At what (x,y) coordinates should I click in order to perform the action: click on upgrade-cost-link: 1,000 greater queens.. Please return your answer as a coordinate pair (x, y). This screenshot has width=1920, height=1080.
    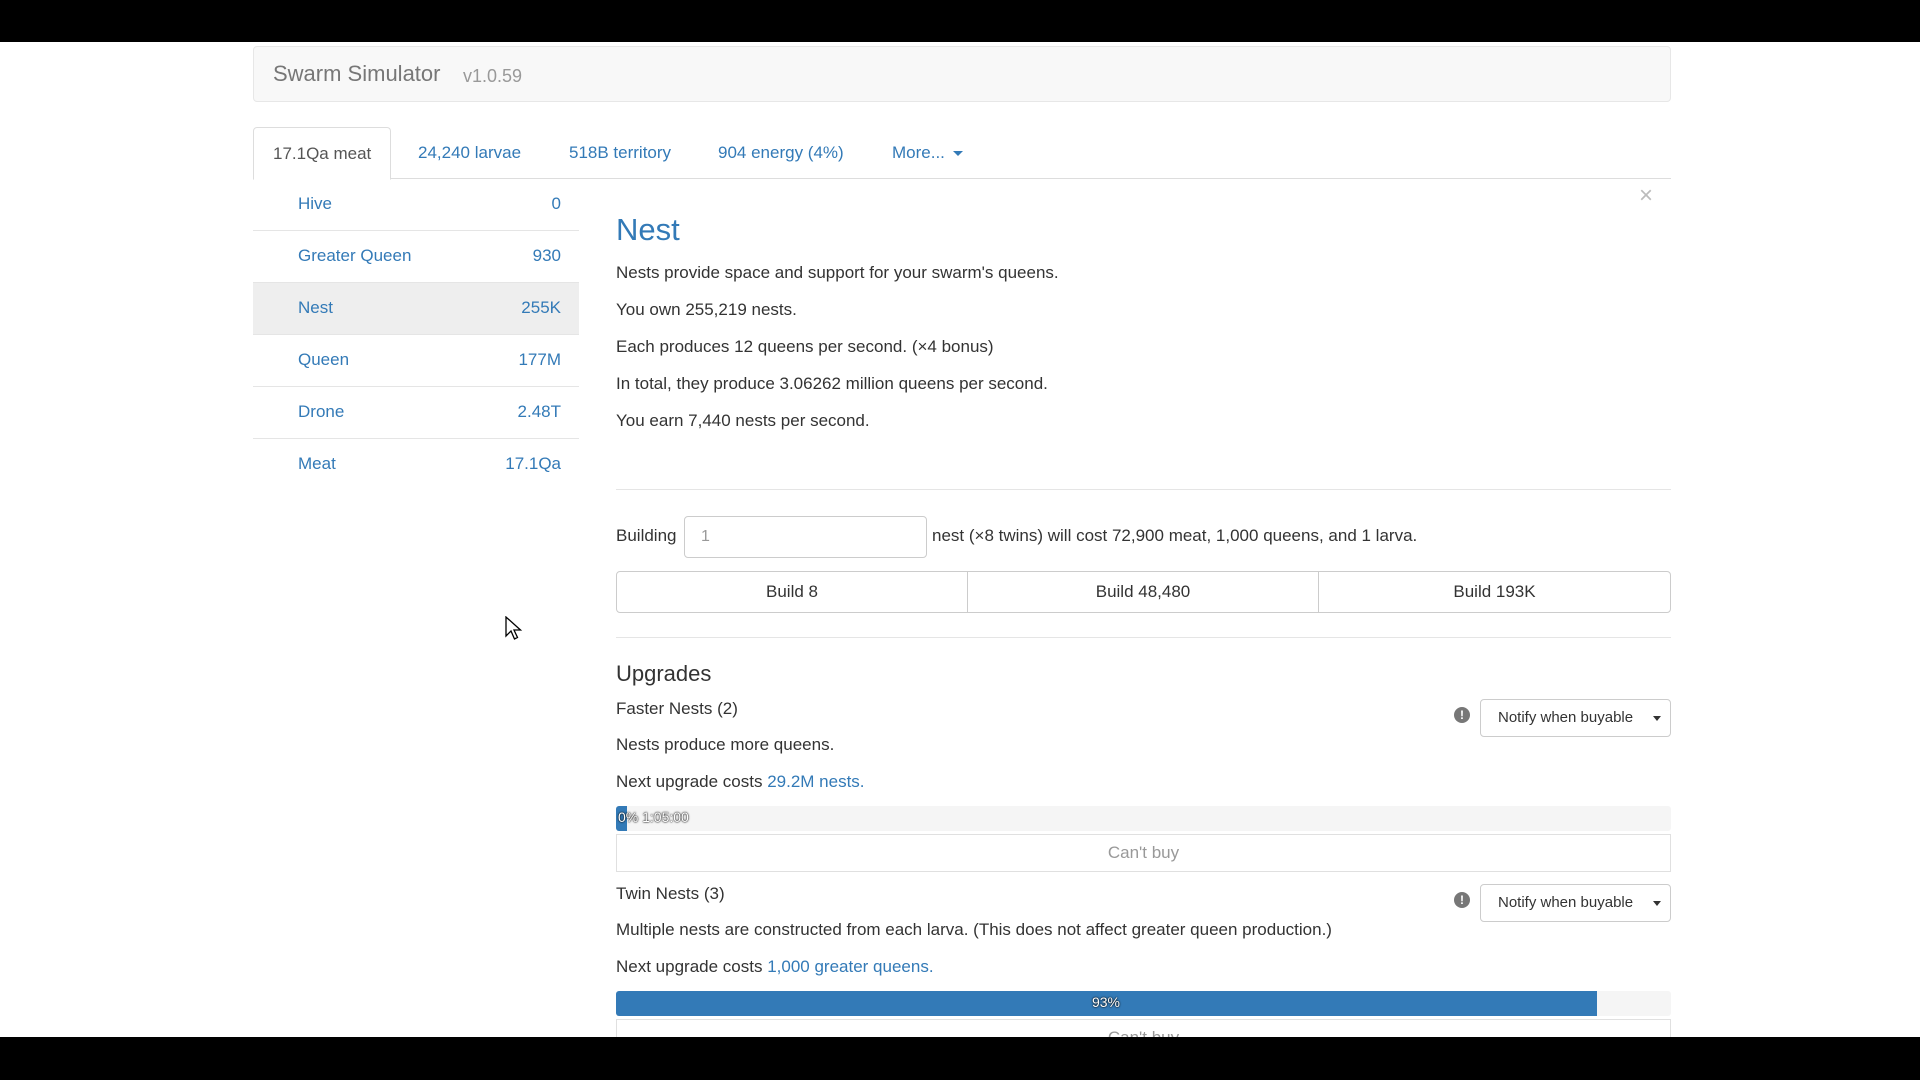
    Looking at the image, I should click on (850, 966).